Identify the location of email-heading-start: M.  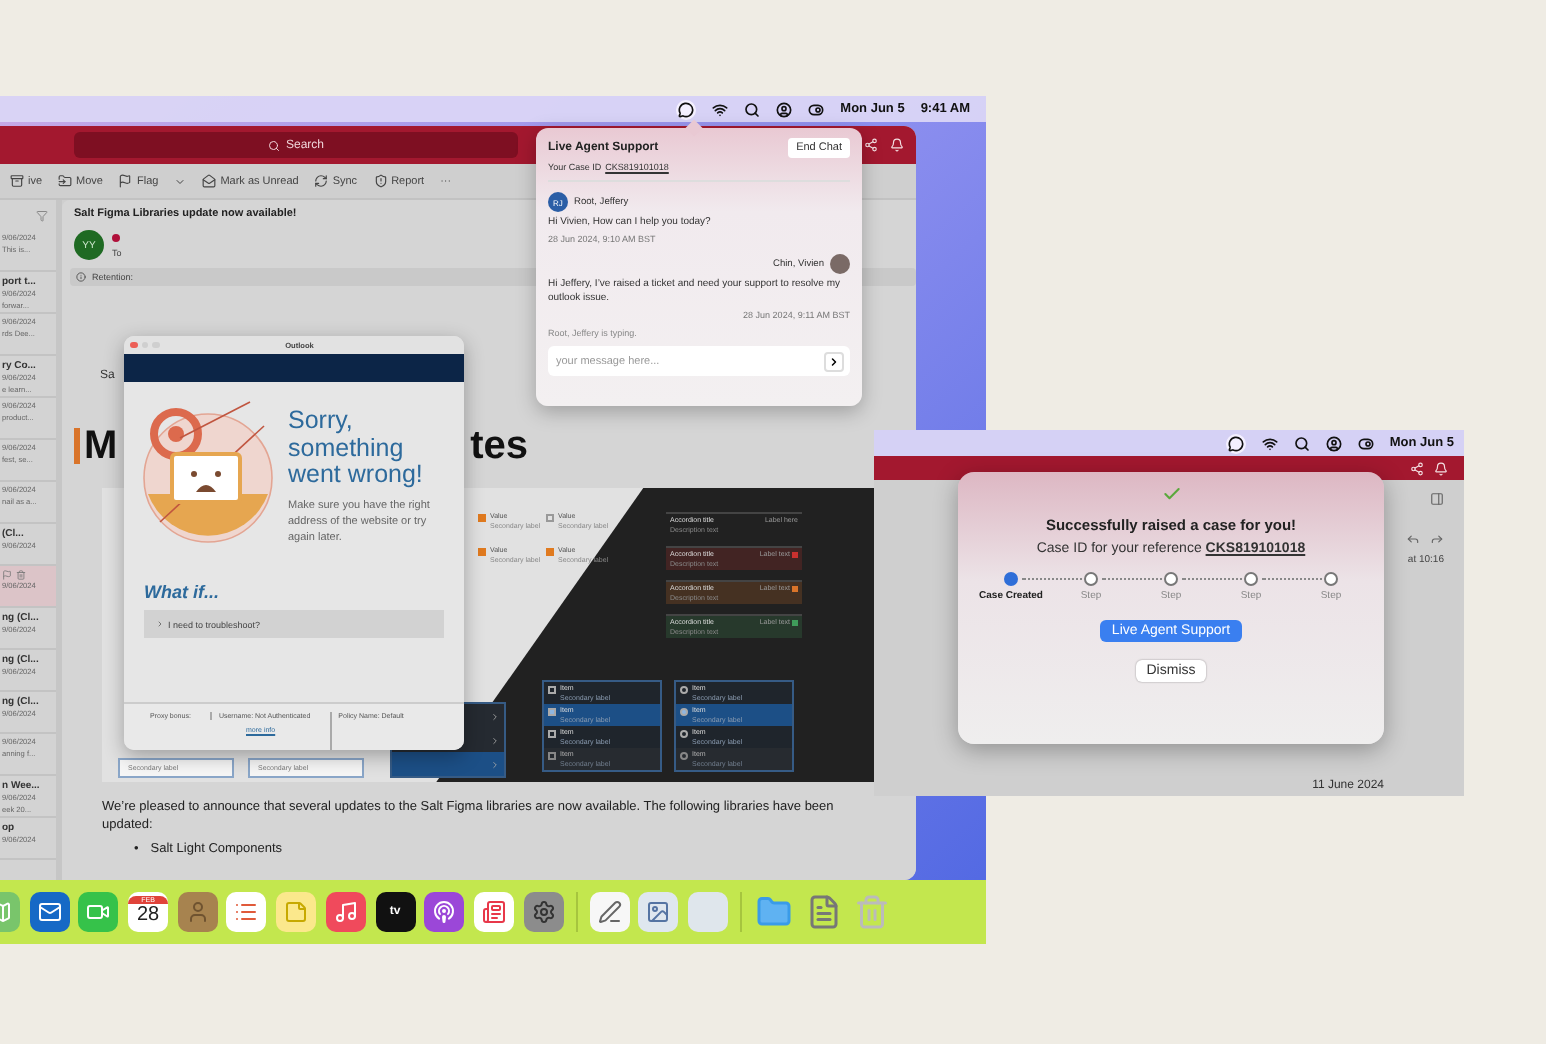
(101, 446).